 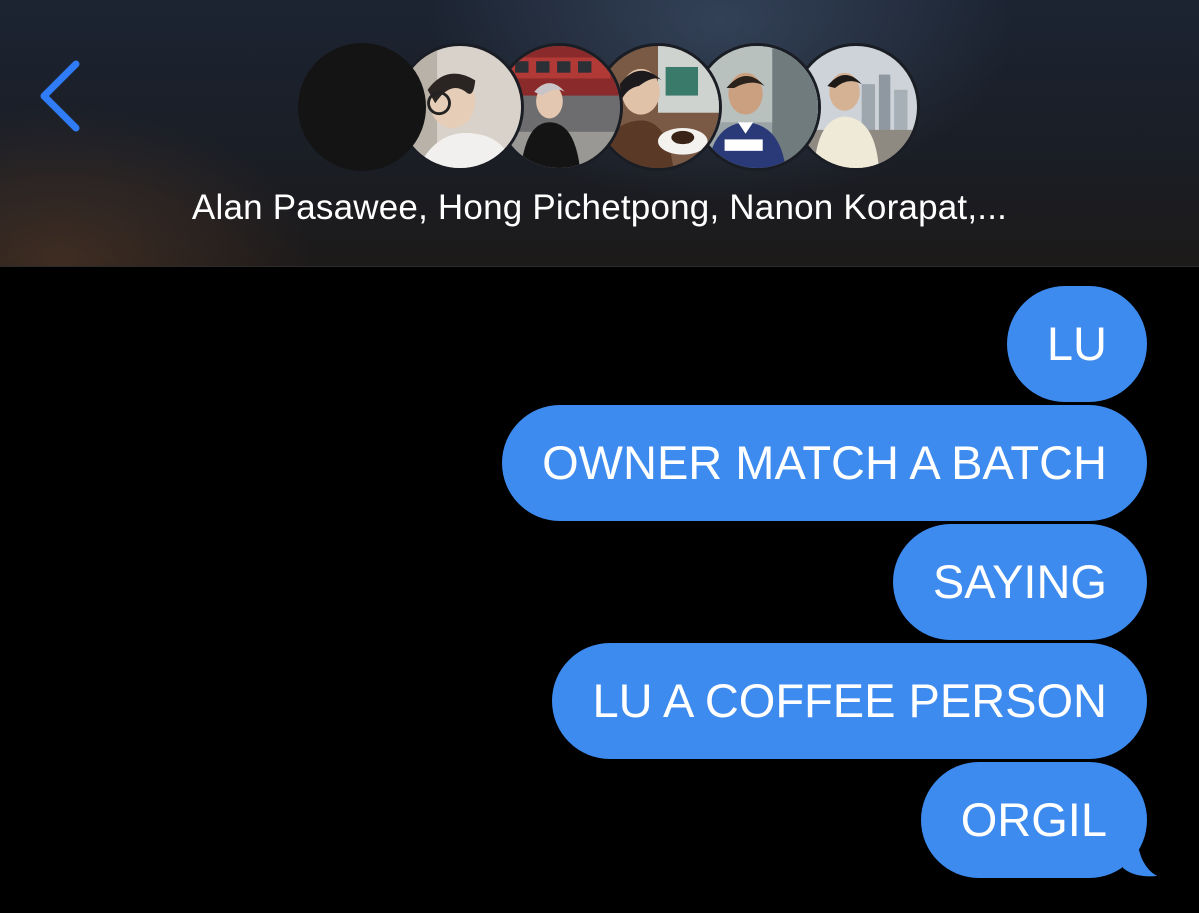 I want to click on message-bubble: SAYING, so click(x=1019, y=582).